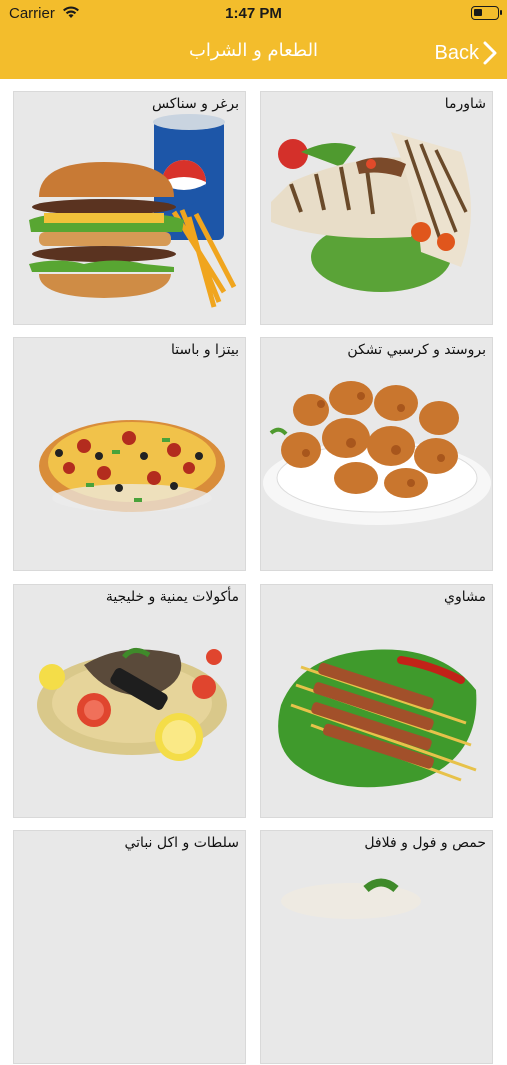 The image size is (507, 1065). I want to click on category-card-fried-chicken: بروستد و كرسبي تشكن, so click(376, 454).